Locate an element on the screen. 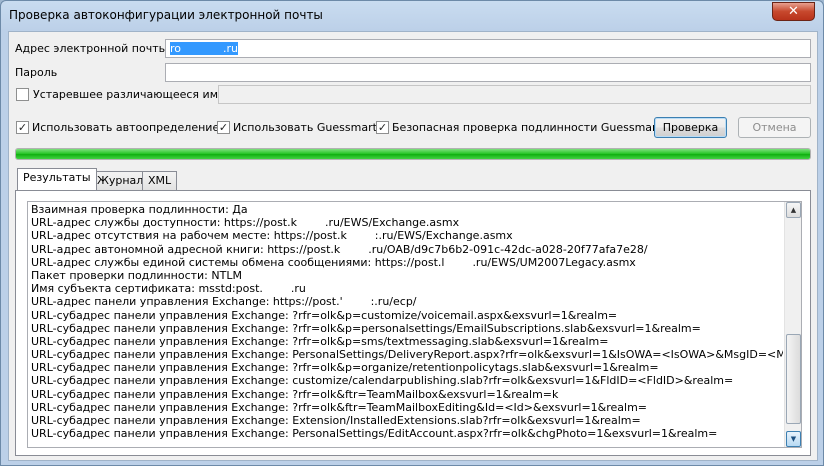 The height and width of the screenshot is (466, 824). email-value-end: .ru is located at coordinates (230, 48).